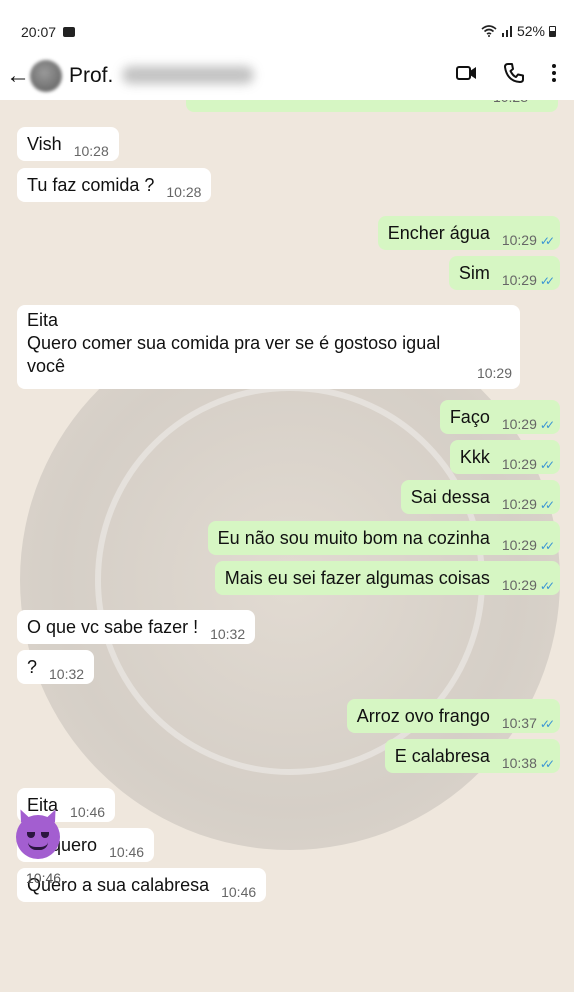 The height and width of the screenshot is (992, 574). I want to click on message-text: Sim, so click(474, 273).